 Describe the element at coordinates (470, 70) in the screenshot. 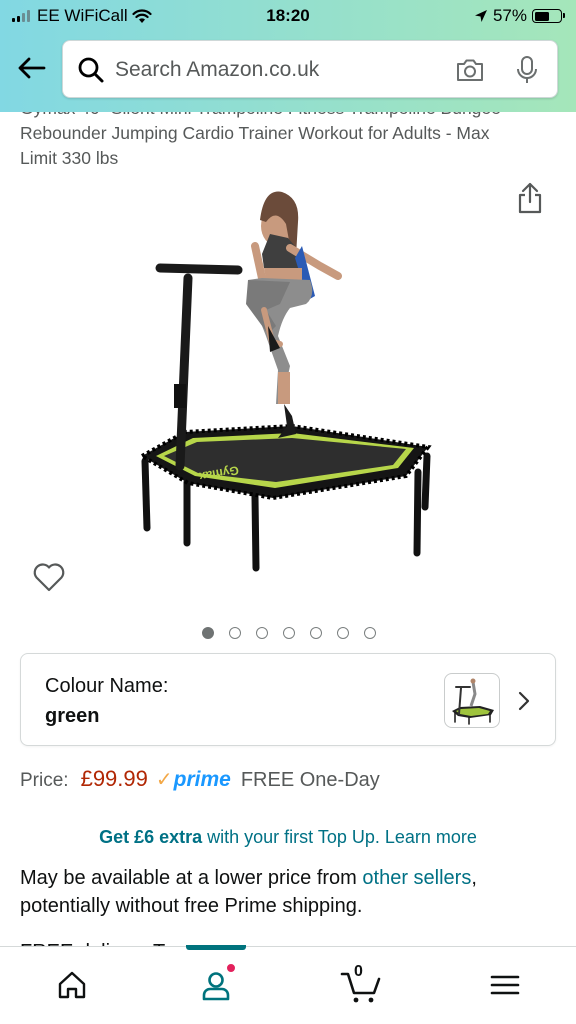

I see `camera-icon` at that location.